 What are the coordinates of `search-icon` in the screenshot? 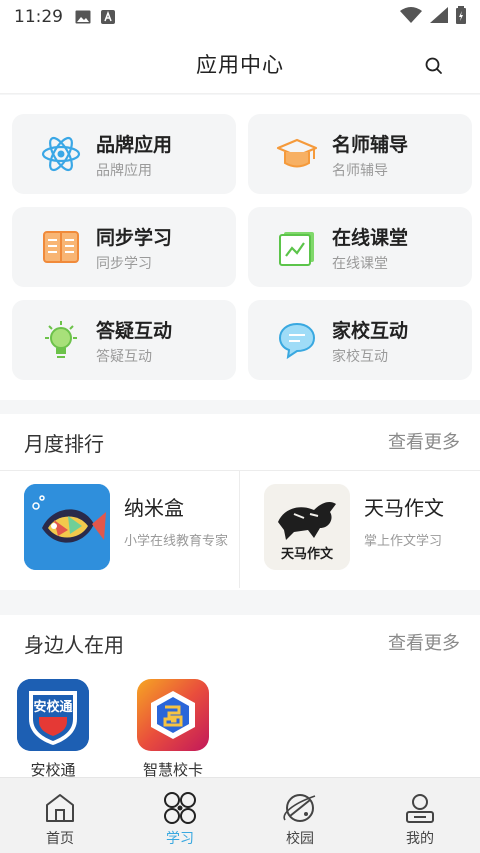 It's located at (434, 66).